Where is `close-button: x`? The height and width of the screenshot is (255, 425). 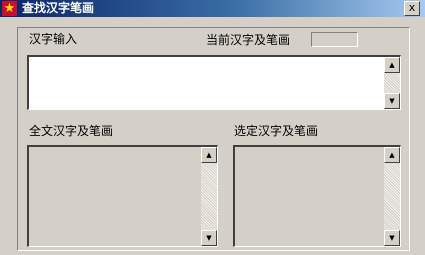
close-button: x is located at coordinates (412, 8).